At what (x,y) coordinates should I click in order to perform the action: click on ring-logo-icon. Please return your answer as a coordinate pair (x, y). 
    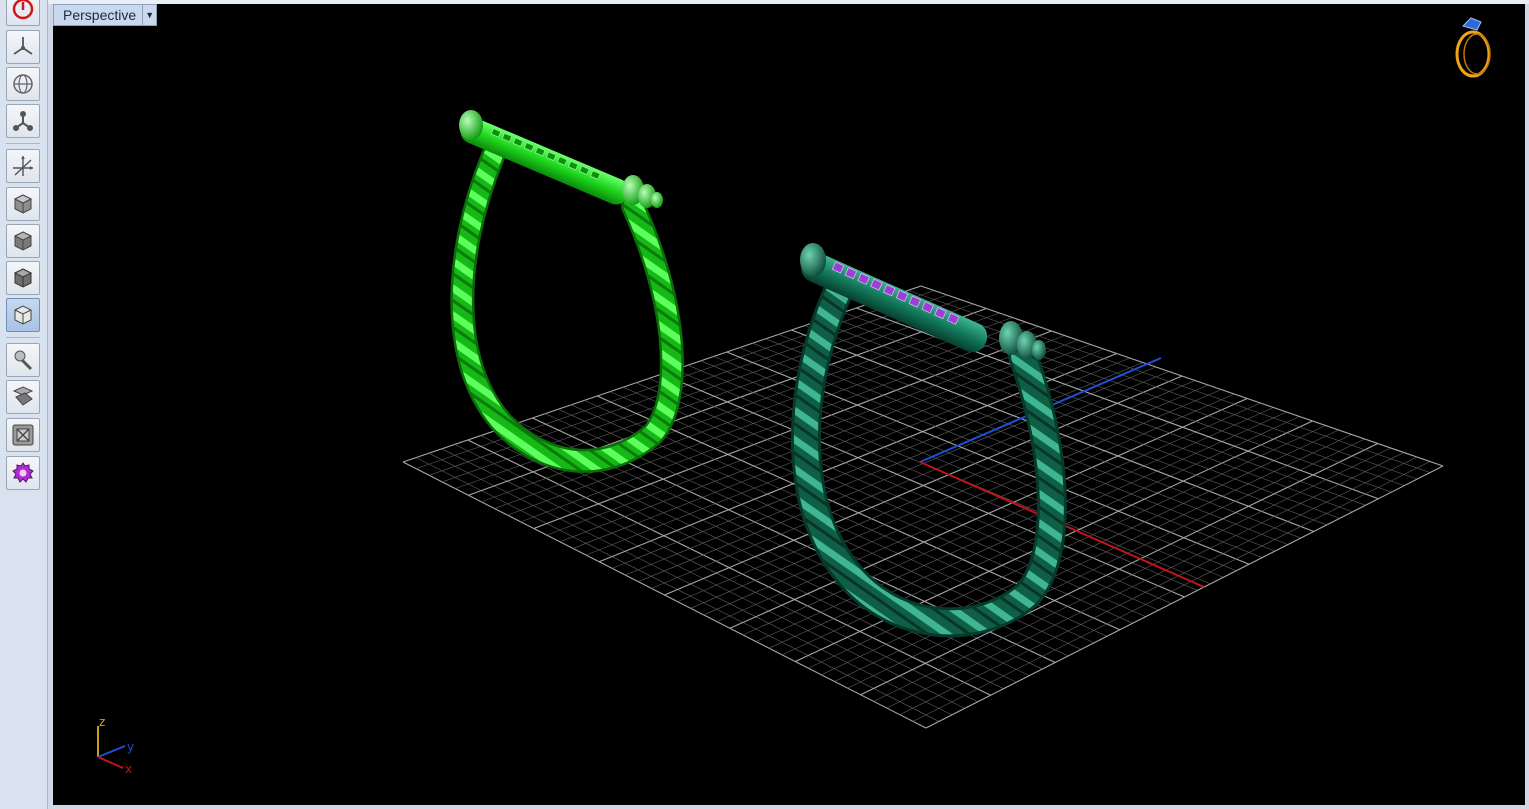
    Looking at the image, I should click on (1473, 47).